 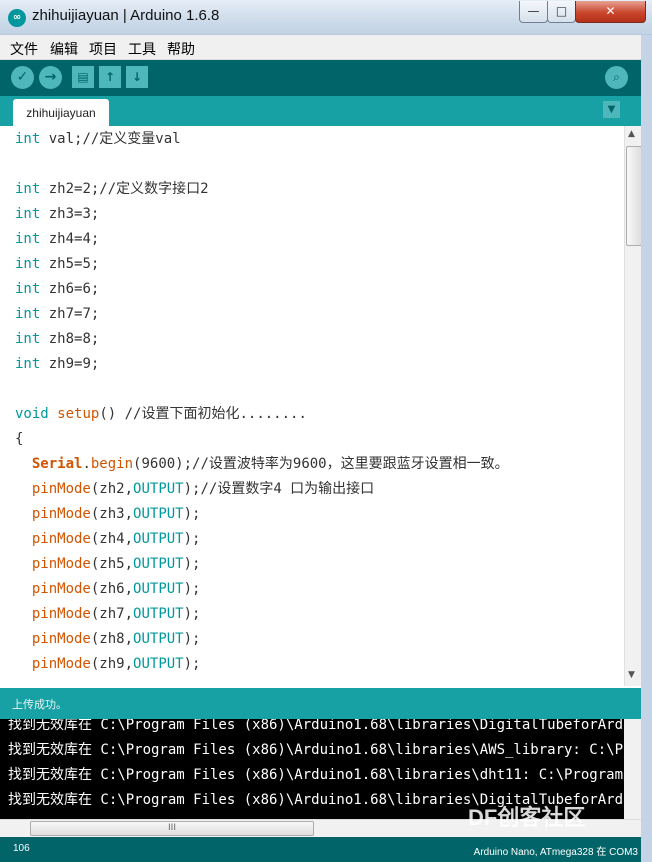 What do you see at coordinates (611, 109) in the screenshot?
I see `tab-menu-icon: ▼` at bounding box center [611, 109].